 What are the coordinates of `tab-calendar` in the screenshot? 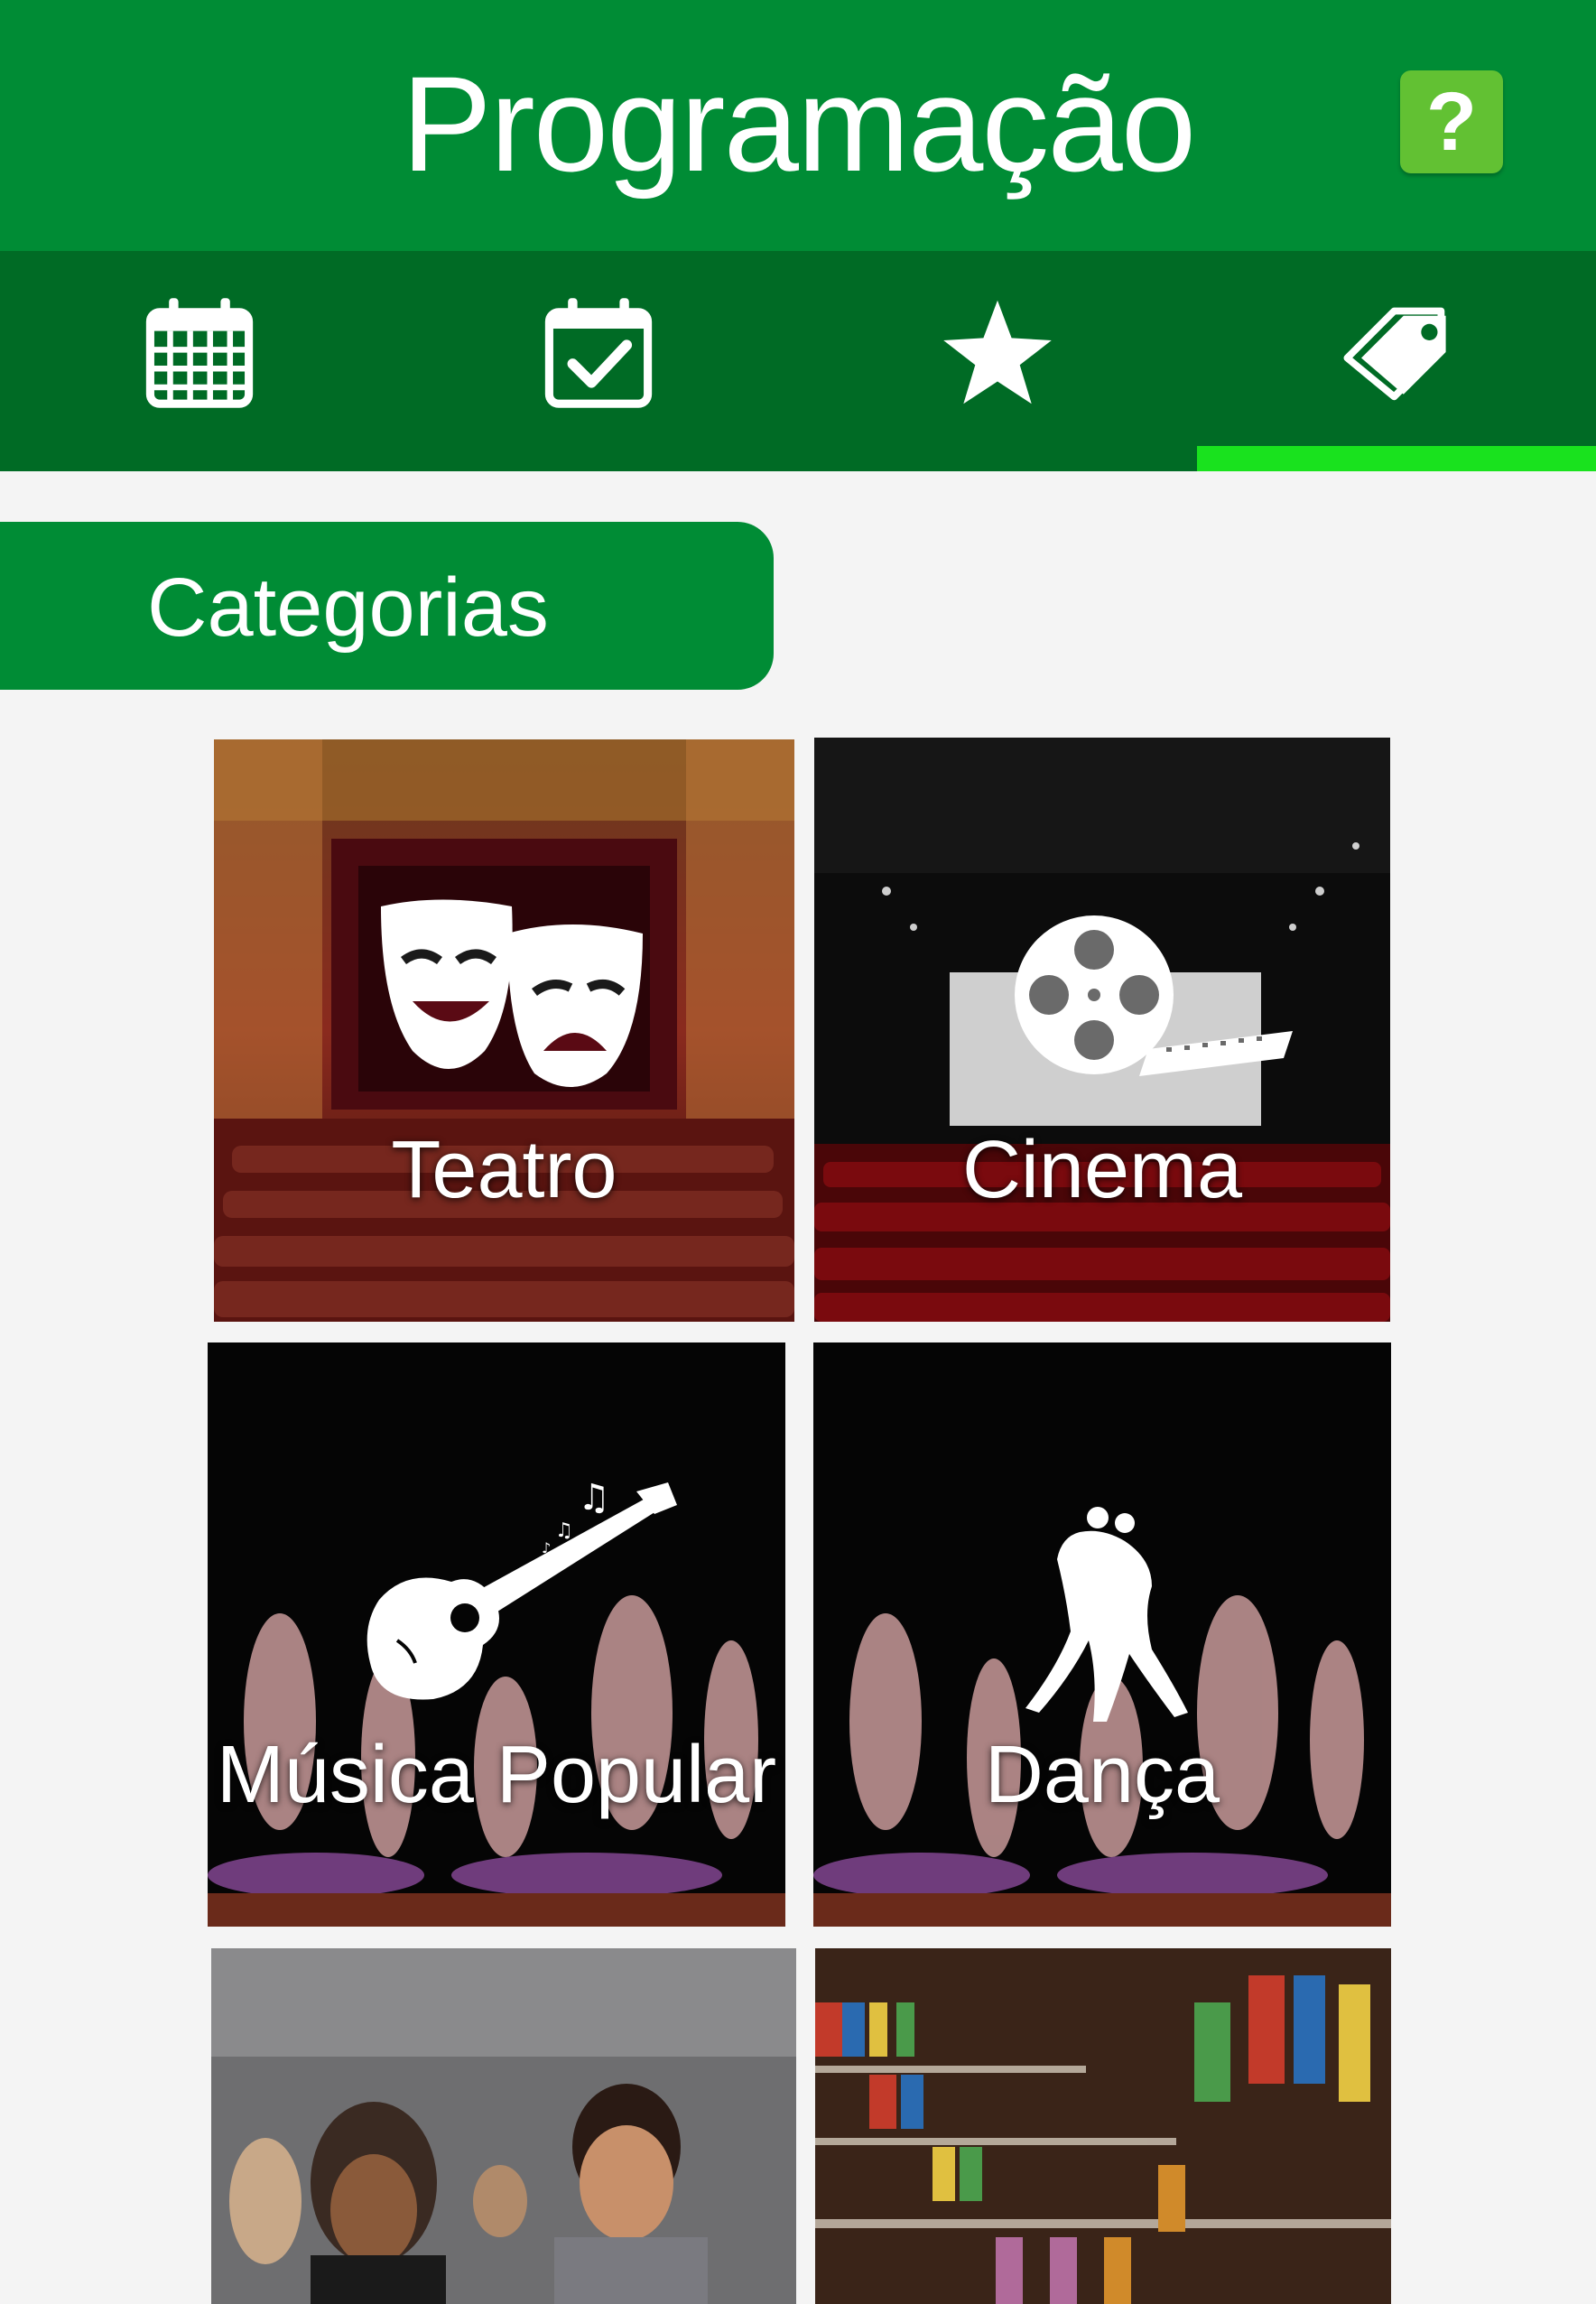 It's located at (199, 361).